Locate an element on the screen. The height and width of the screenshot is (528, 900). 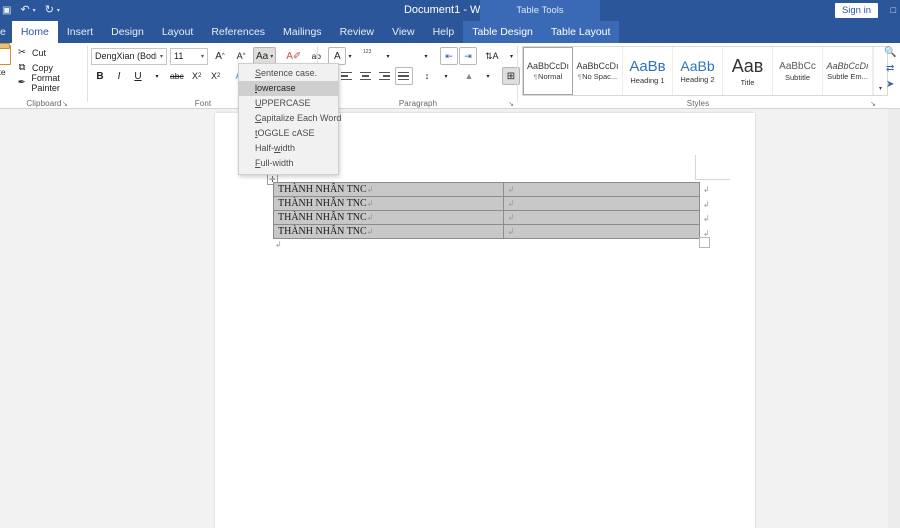
superscript-button: X2 is located at coordinates (216, 76).